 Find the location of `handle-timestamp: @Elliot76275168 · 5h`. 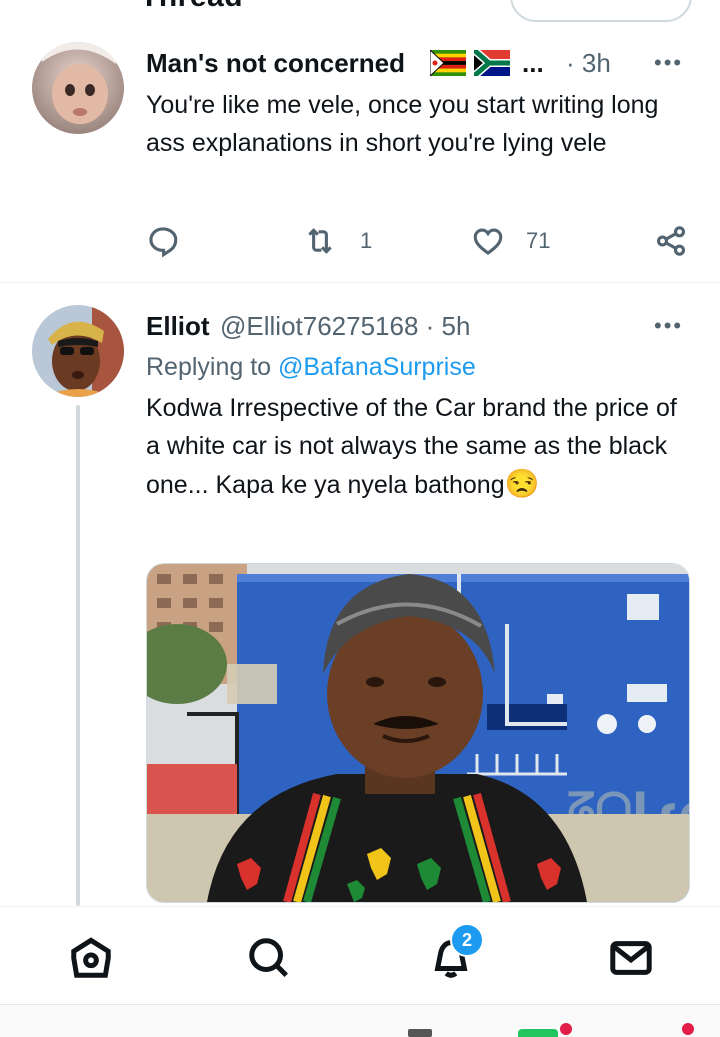

handle-timestamp: @Elliot76275168 · 5h is located at coordinates (345, 326).